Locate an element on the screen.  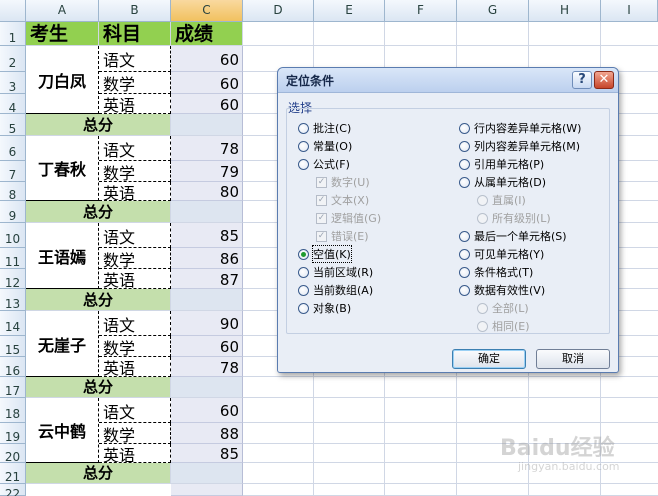
option-conditional-formats: 条件格式(T) is located at coordinates (496, 272).